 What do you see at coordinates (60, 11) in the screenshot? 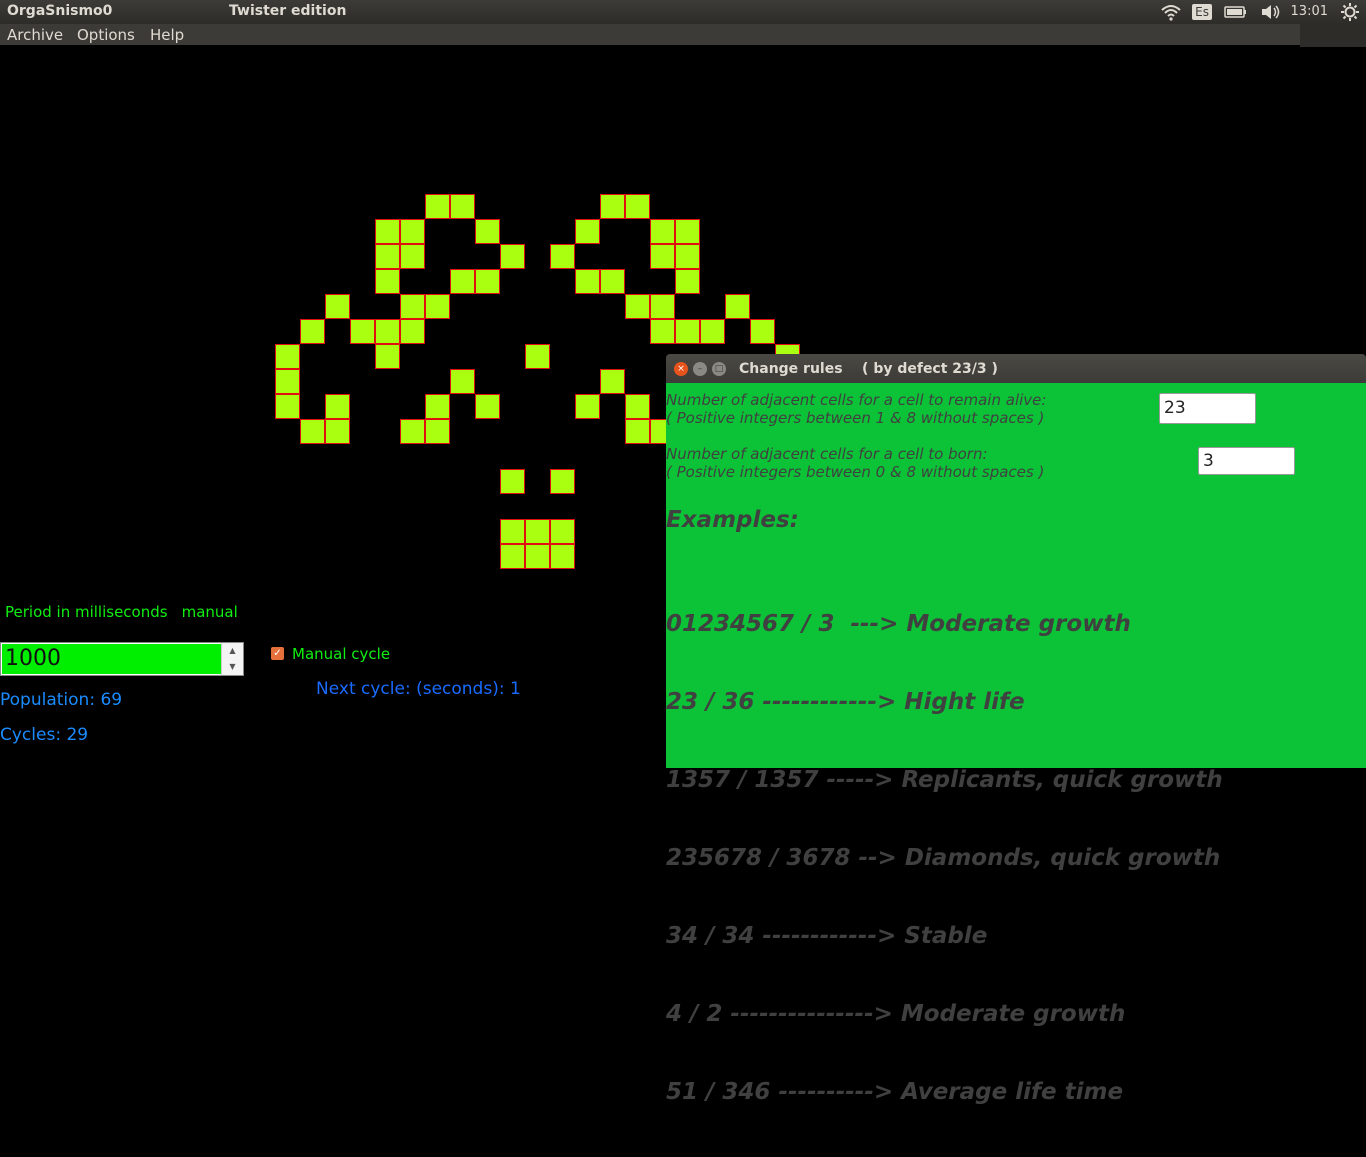
I see `app-title: OrgaSnismo0` at bounding box center [60, 11].